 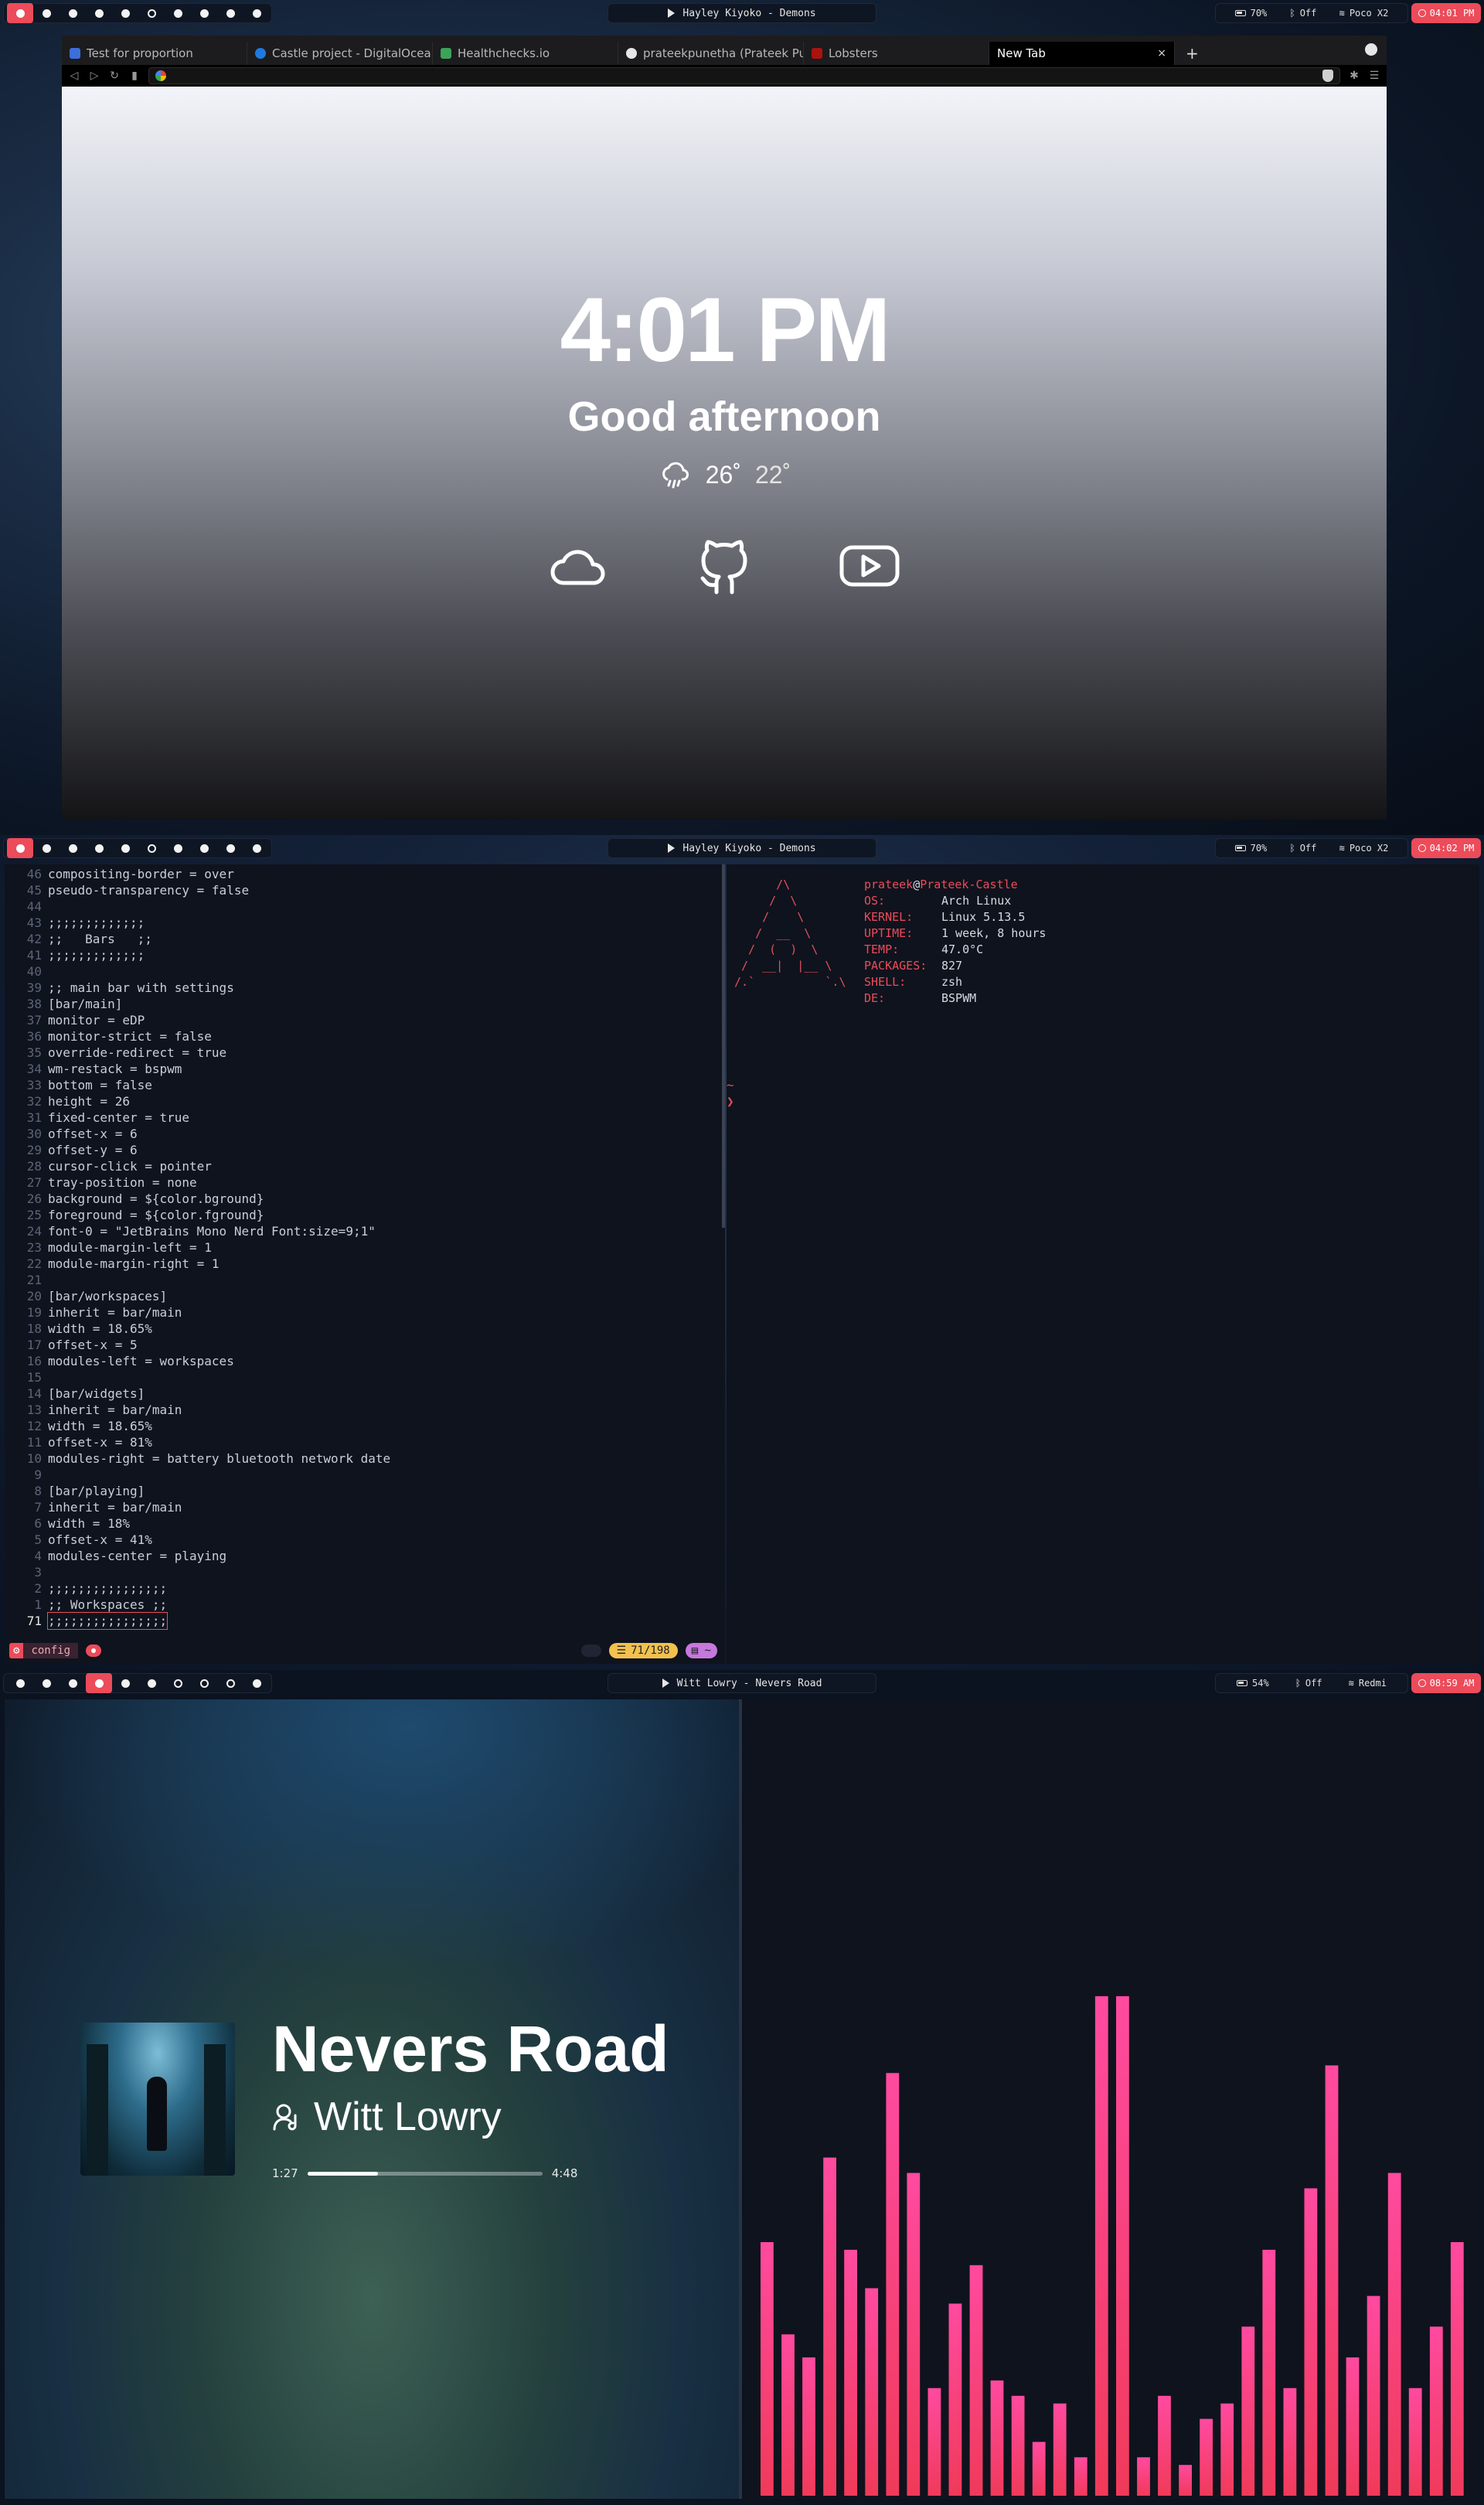 What do you see at coordinates (93, 1150) in the screenshot?
I see `line-text: offset-y = 6` at bounding box center [93, 1150].